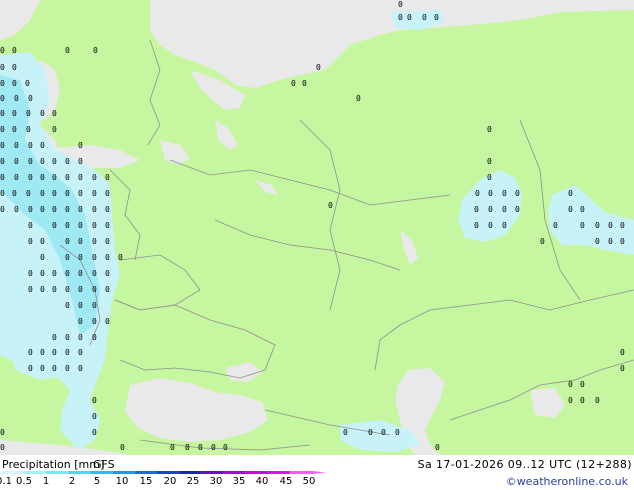 This screenshot has height=490, width=634. I want to click on colorbar-tick-label: 45, so click(286, 480).